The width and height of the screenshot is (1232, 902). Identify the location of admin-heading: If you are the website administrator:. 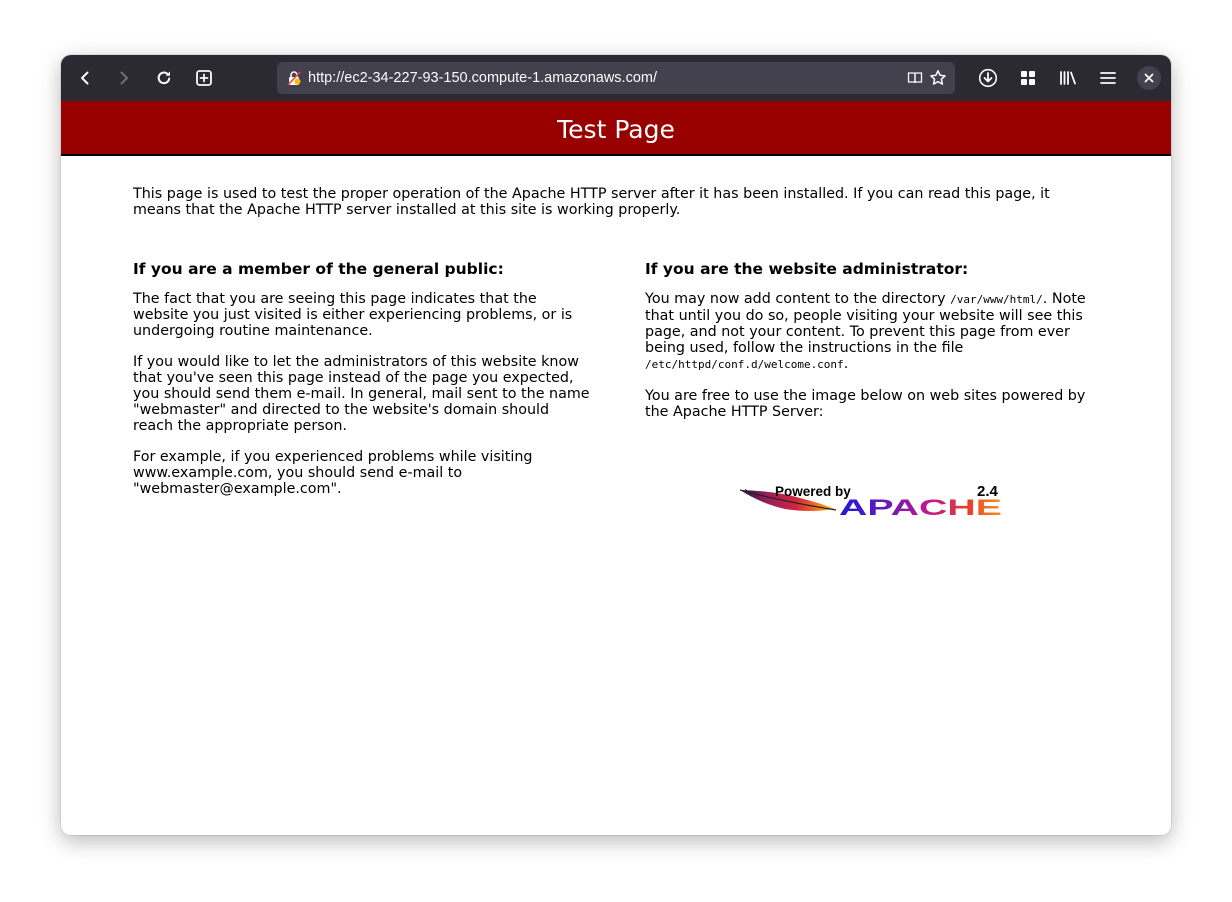
(807, 269).